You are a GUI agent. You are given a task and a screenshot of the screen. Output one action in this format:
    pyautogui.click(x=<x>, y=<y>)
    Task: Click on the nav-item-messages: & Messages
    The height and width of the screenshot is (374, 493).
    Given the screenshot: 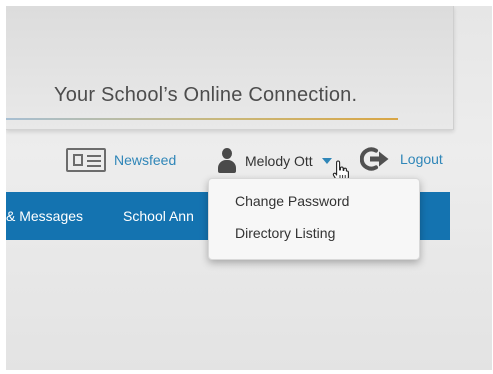 What is the action you would take?
    pyautogui.click(x=44, y=216)
    